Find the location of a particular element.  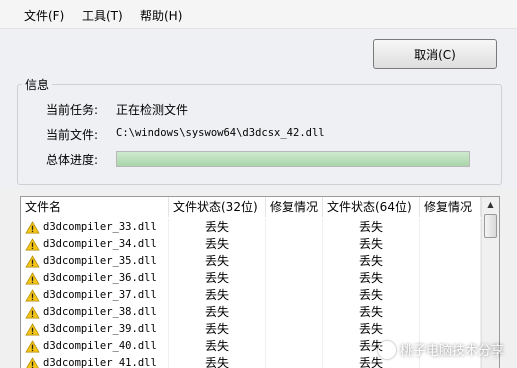

file-name-text: d3dcompiler_40.dll is located at coordinates (100, 346).